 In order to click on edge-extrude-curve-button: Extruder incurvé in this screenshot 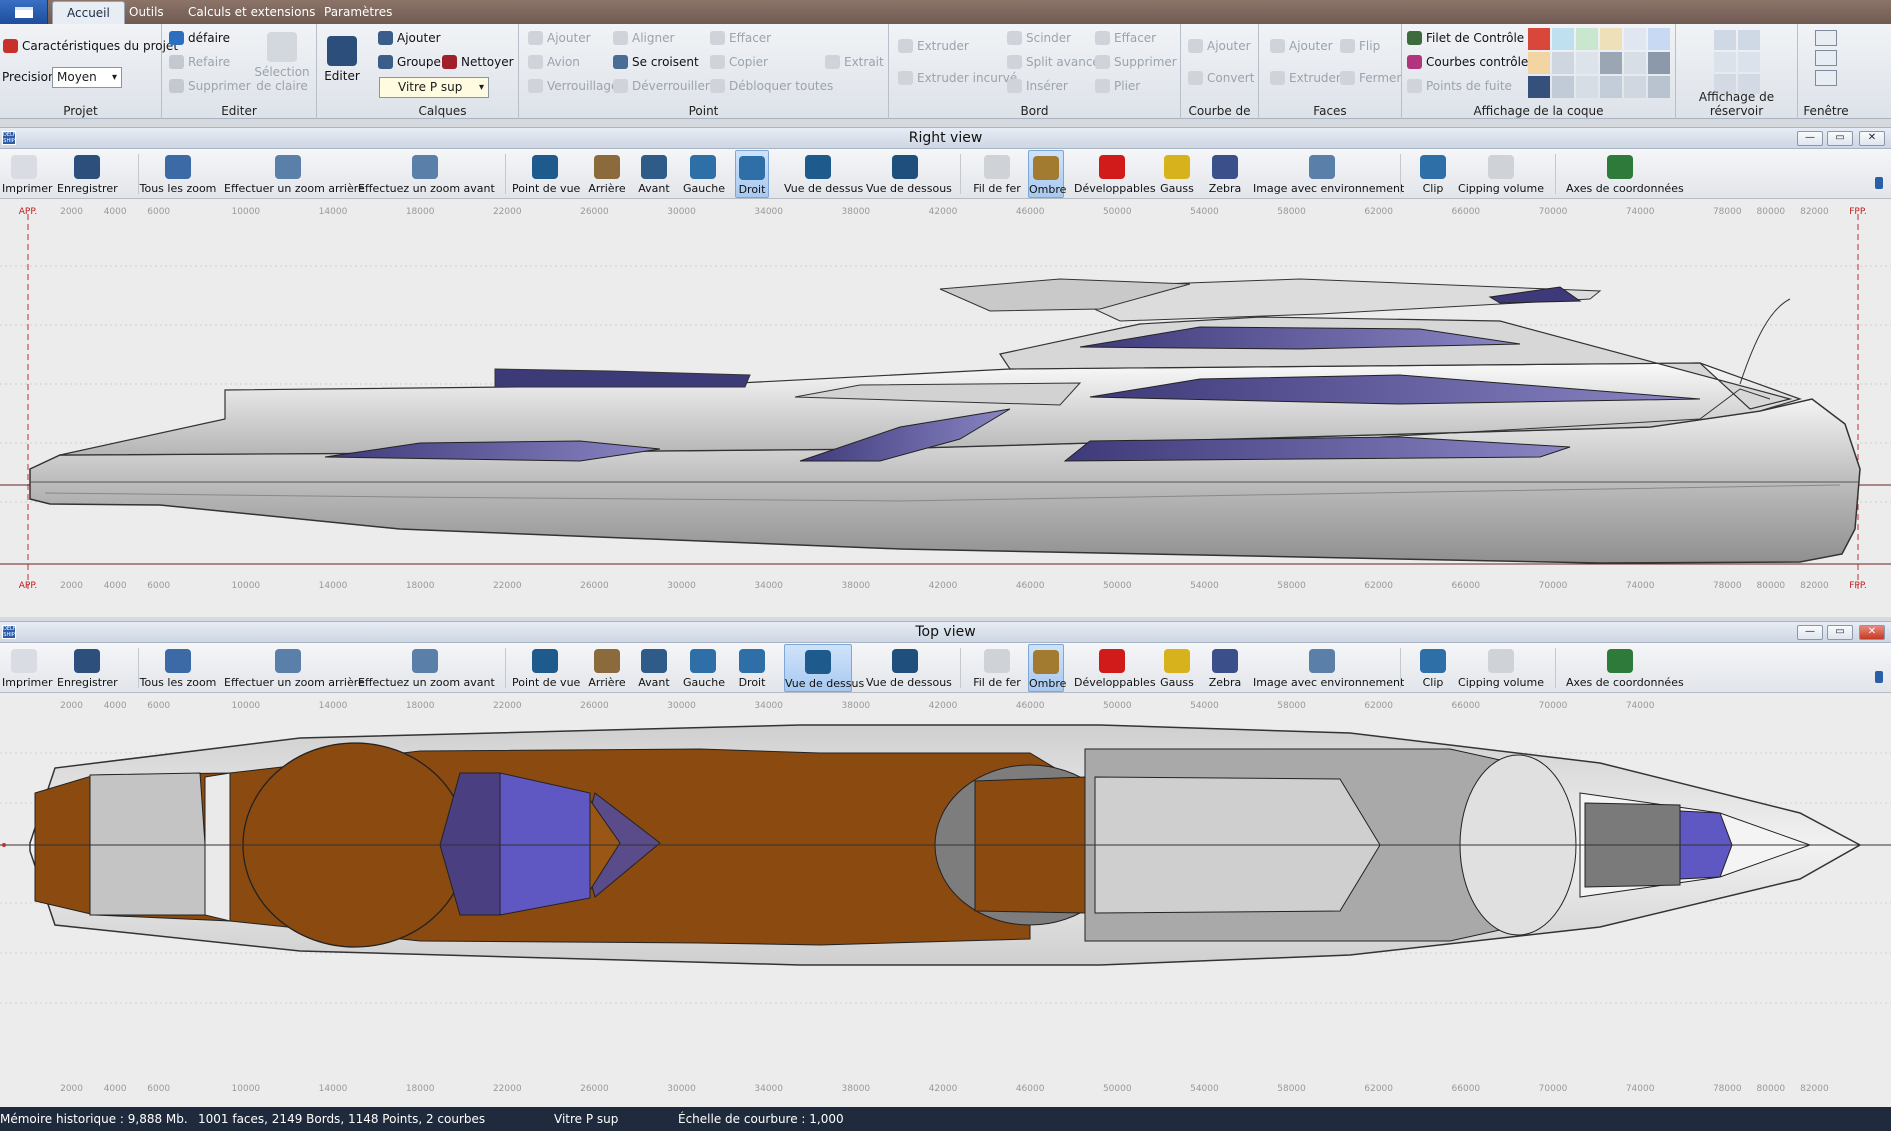, I will do `click(957, 78)`.